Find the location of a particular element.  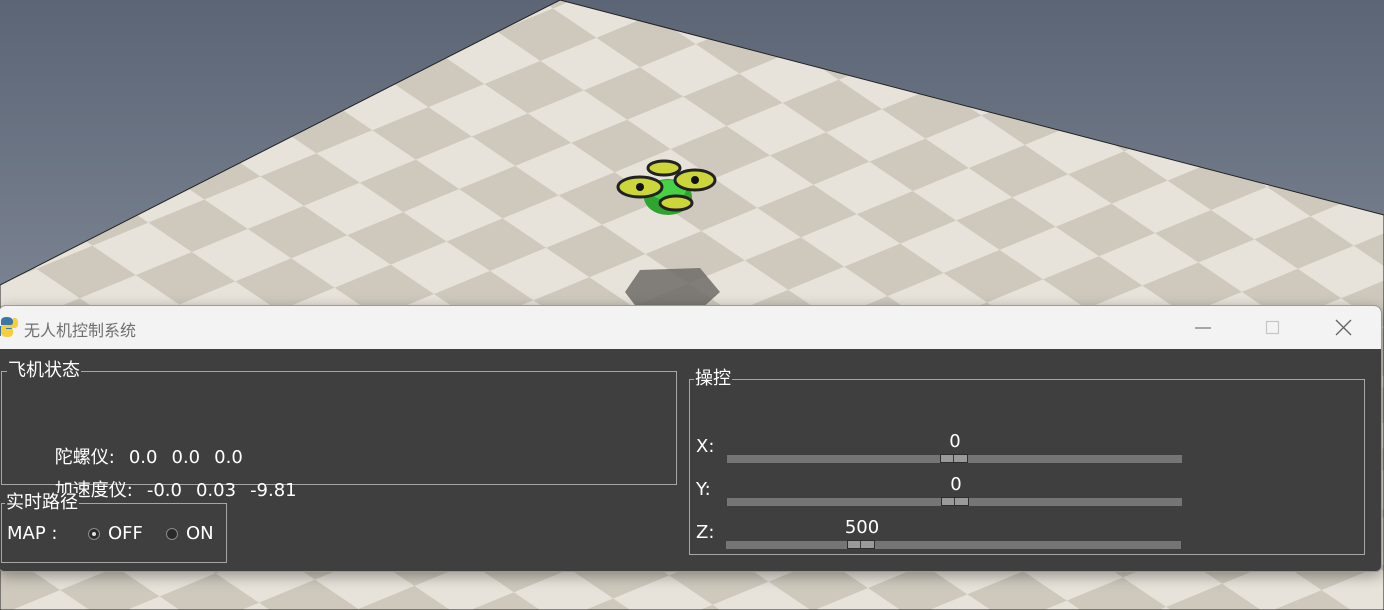

minimize-button is located at coordinates (1204, 327).